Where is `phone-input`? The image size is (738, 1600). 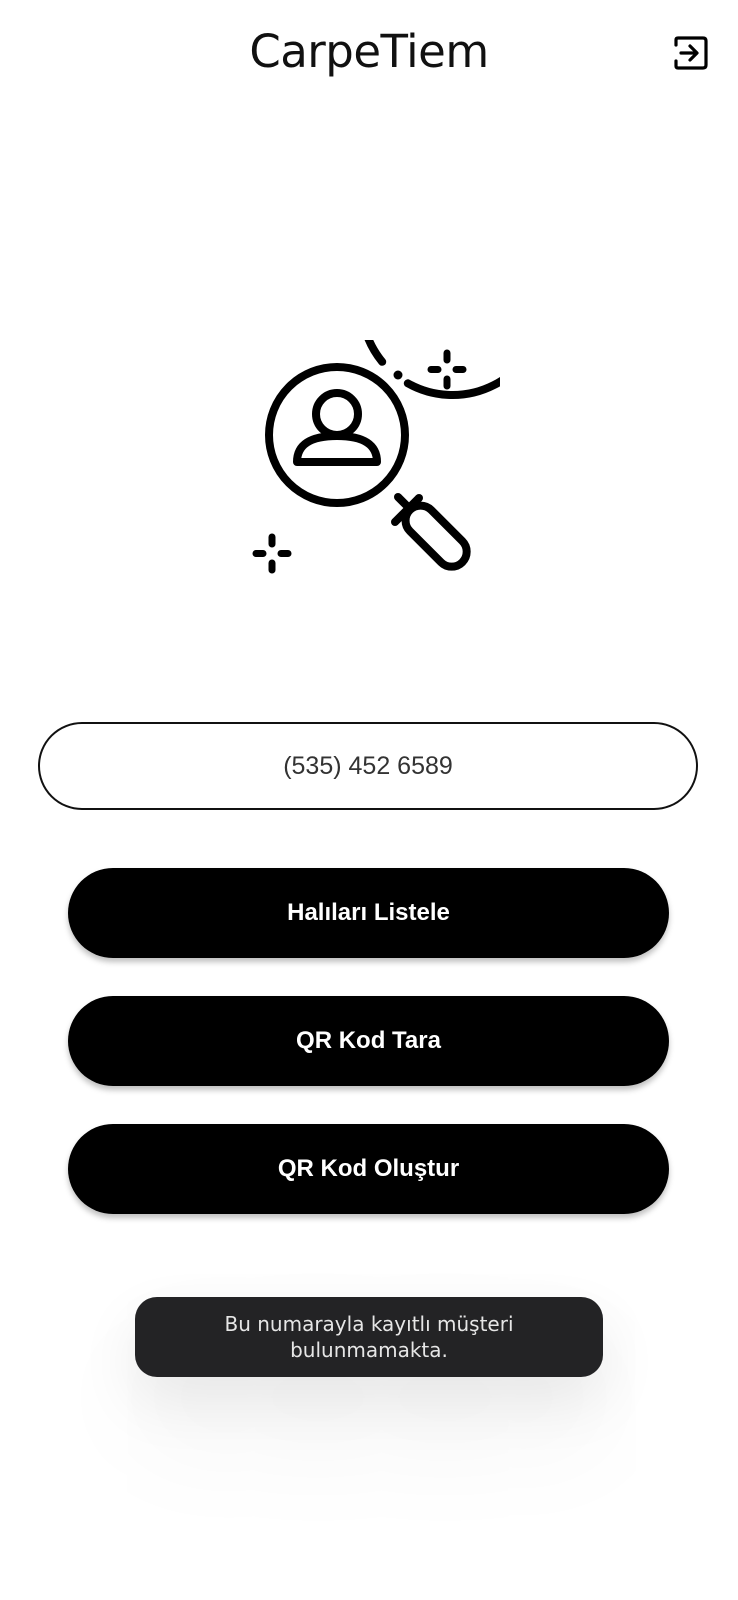 phone-input is located at coordinates (368, 766).